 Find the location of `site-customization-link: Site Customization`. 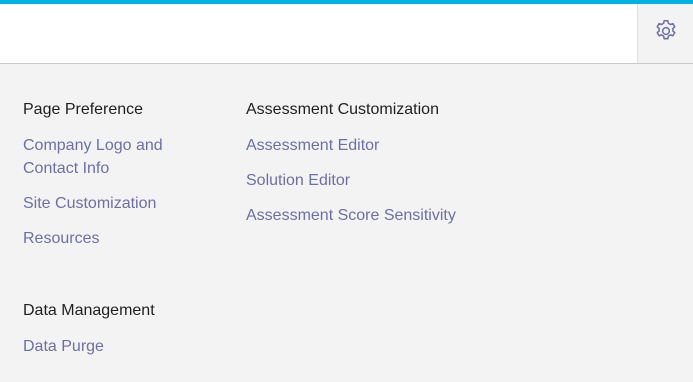

site-customization-link: Site Customization is located at coordinates (113, 203).